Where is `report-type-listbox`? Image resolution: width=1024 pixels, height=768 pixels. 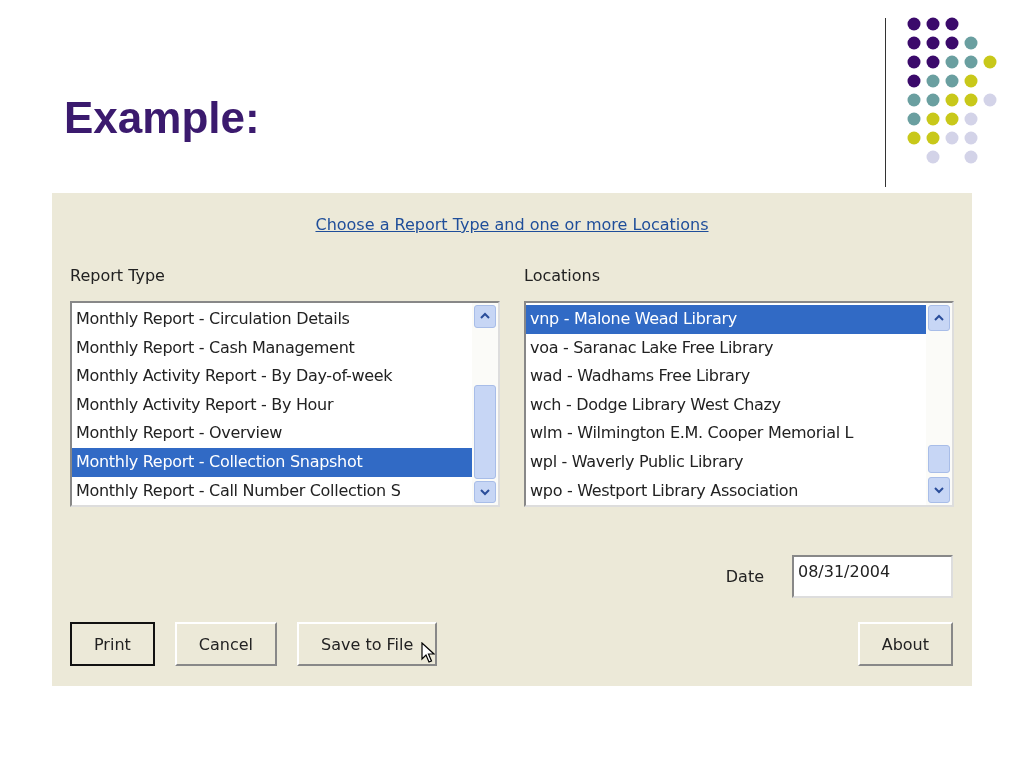
report-type-listbox is located at coordinates (285, 404).